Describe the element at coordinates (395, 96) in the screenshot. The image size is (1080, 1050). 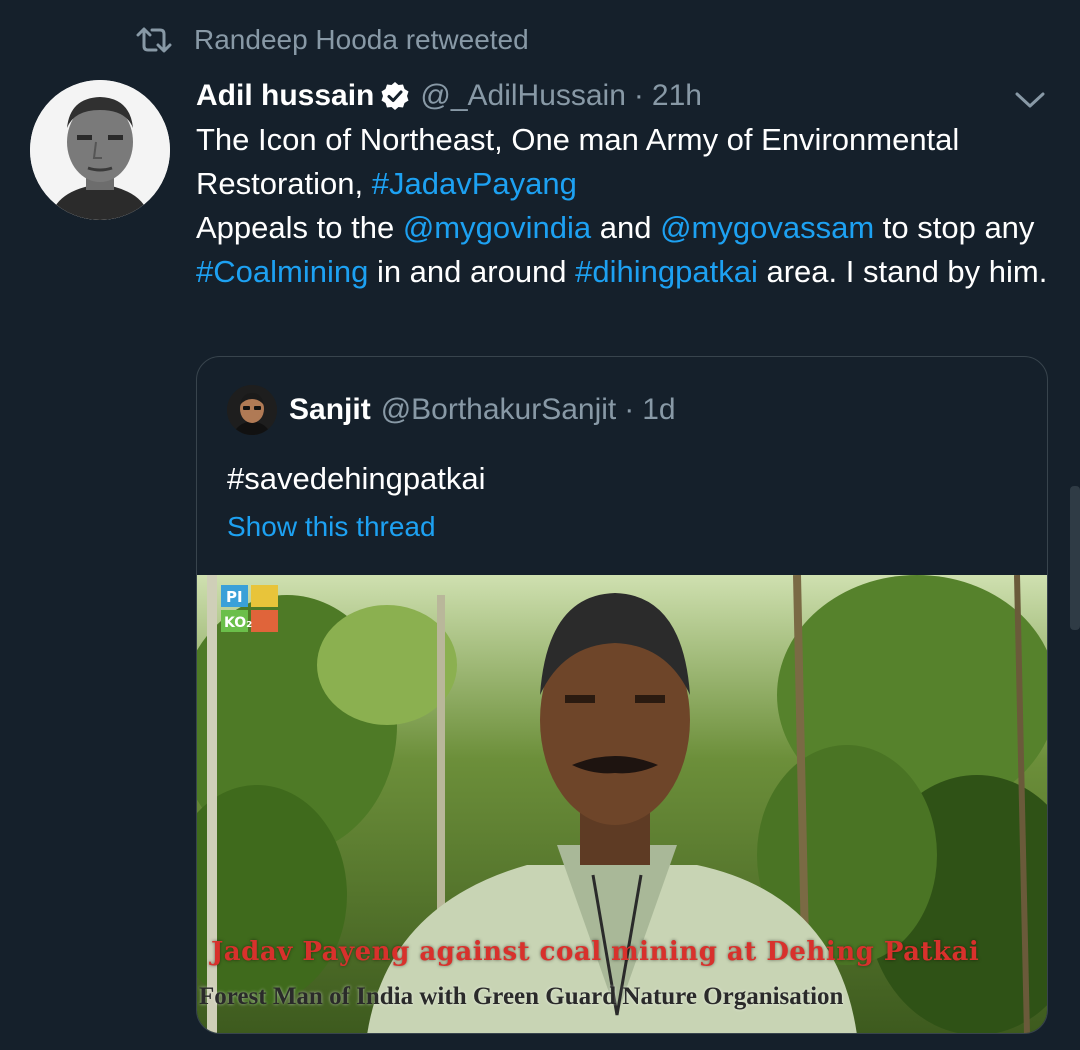
I see `verified-badge-icon` at that location.